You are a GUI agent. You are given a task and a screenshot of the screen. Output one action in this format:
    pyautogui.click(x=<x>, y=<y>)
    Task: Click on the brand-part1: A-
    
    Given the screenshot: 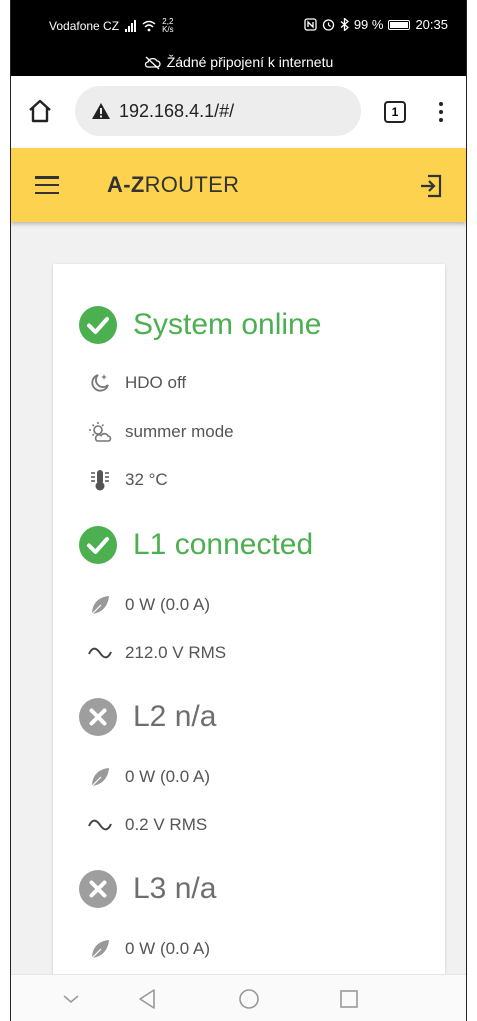 What is the action you would take?
    pyautogui.click(x=119, y=184)
    